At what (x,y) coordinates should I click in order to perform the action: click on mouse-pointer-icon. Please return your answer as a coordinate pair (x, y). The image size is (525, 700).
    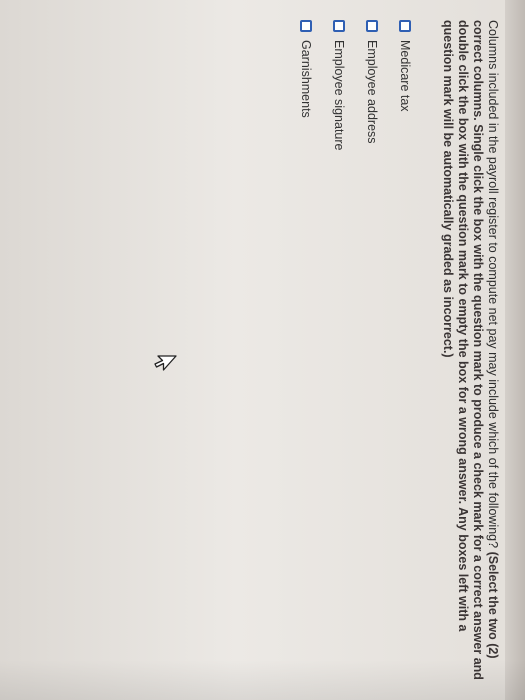
    Looking at the image, I should click on (162, 364).